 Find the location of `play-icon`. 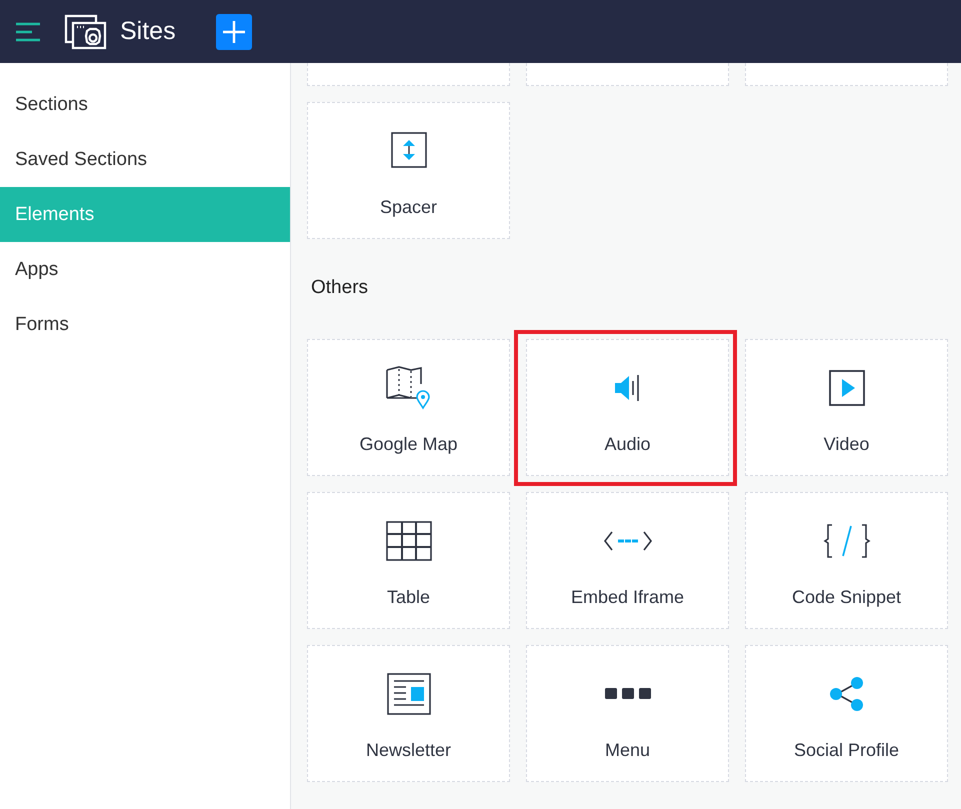

play-icon is located at coordinates (846, 388).